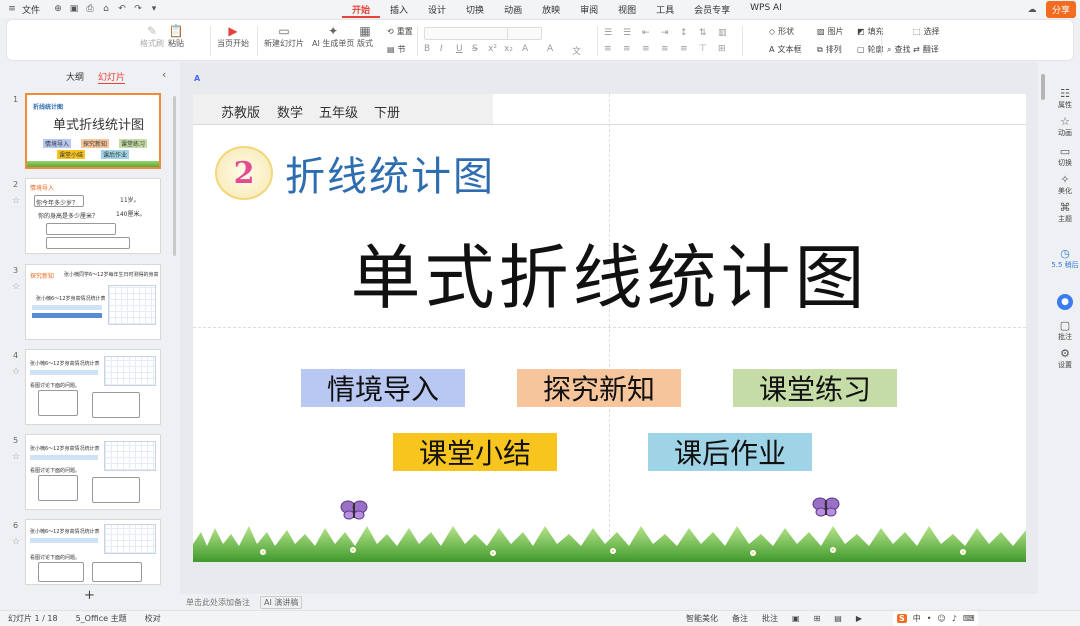 The image size is (1080, 626). Describe the element at coordinates (926, 31) in the screenshot. I see `select-button: ⬚ 选择` at that location.